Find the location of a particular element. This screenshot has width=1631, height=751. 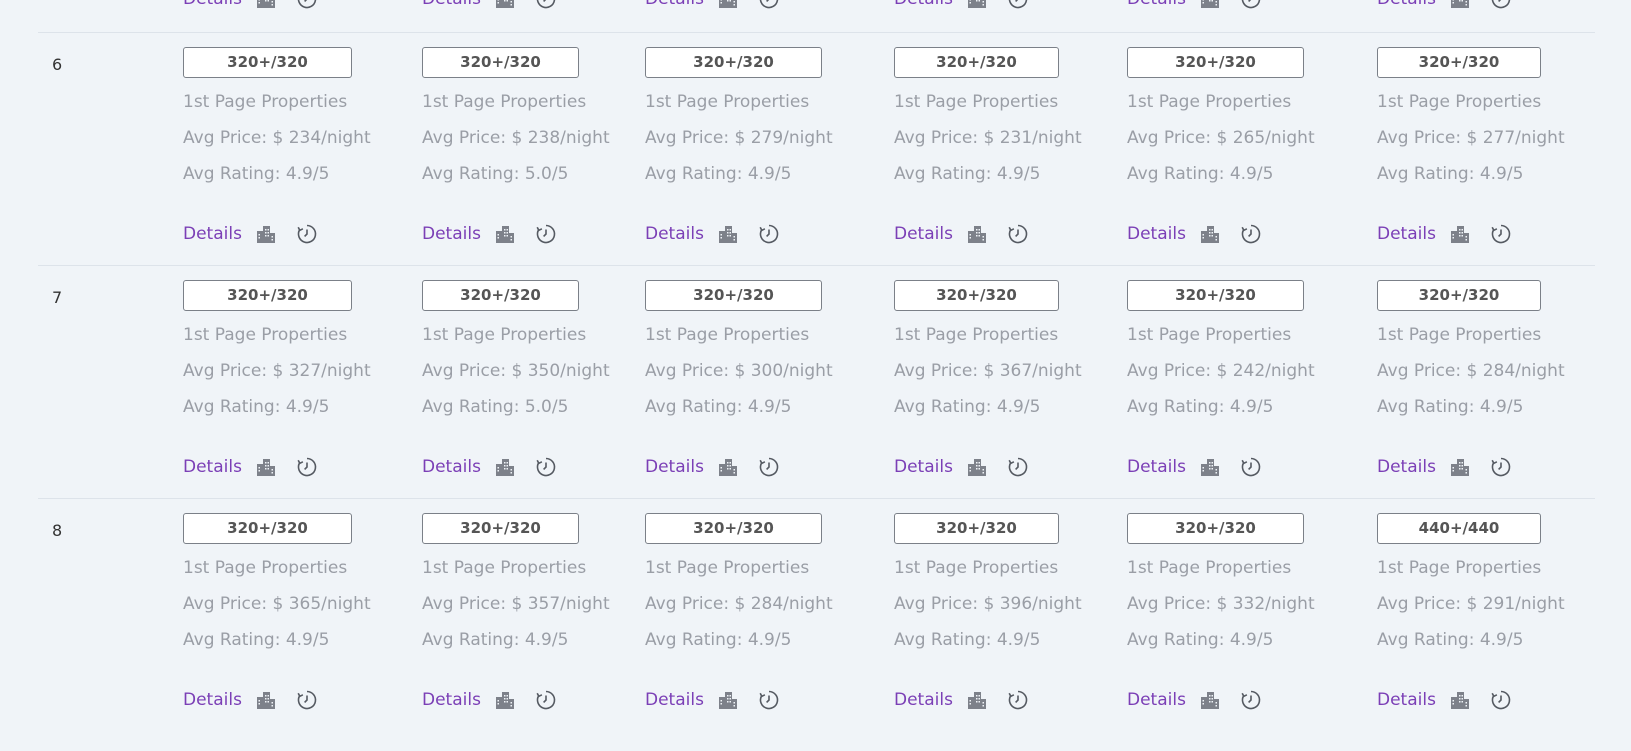

avg-price: Avg Price: $ 234/night is located at coordinates (277, 138).